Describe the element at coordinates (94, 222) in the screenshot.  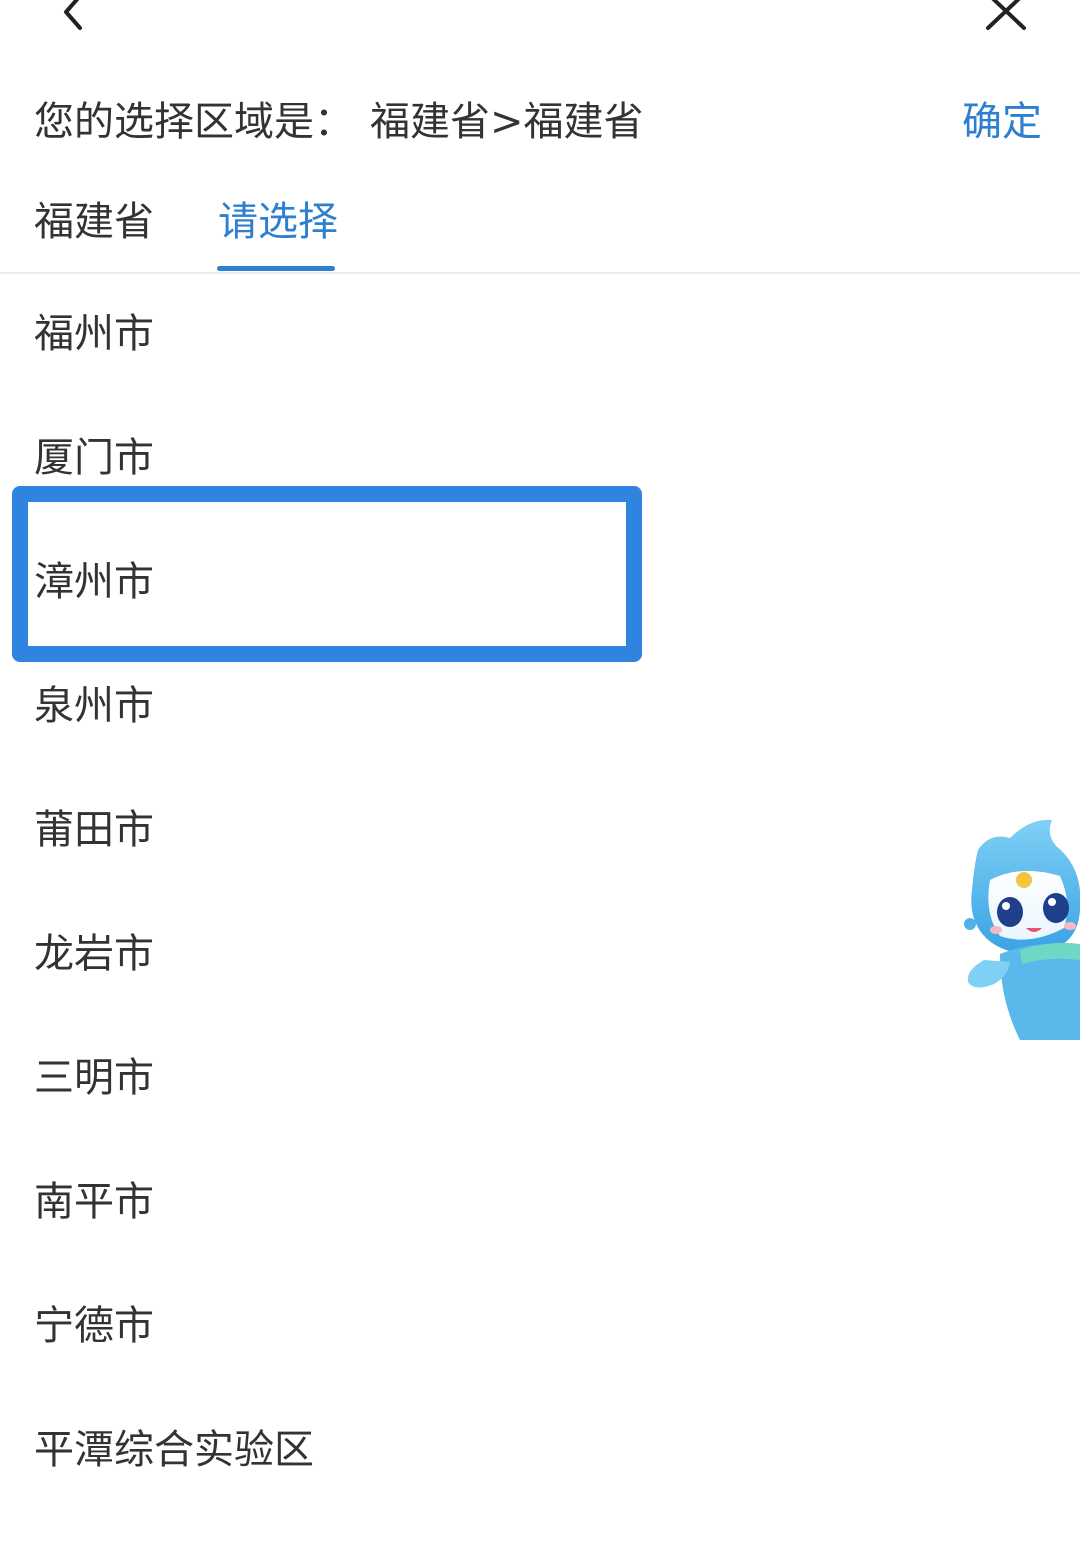
I see `tab-province: 福建省` at that location.